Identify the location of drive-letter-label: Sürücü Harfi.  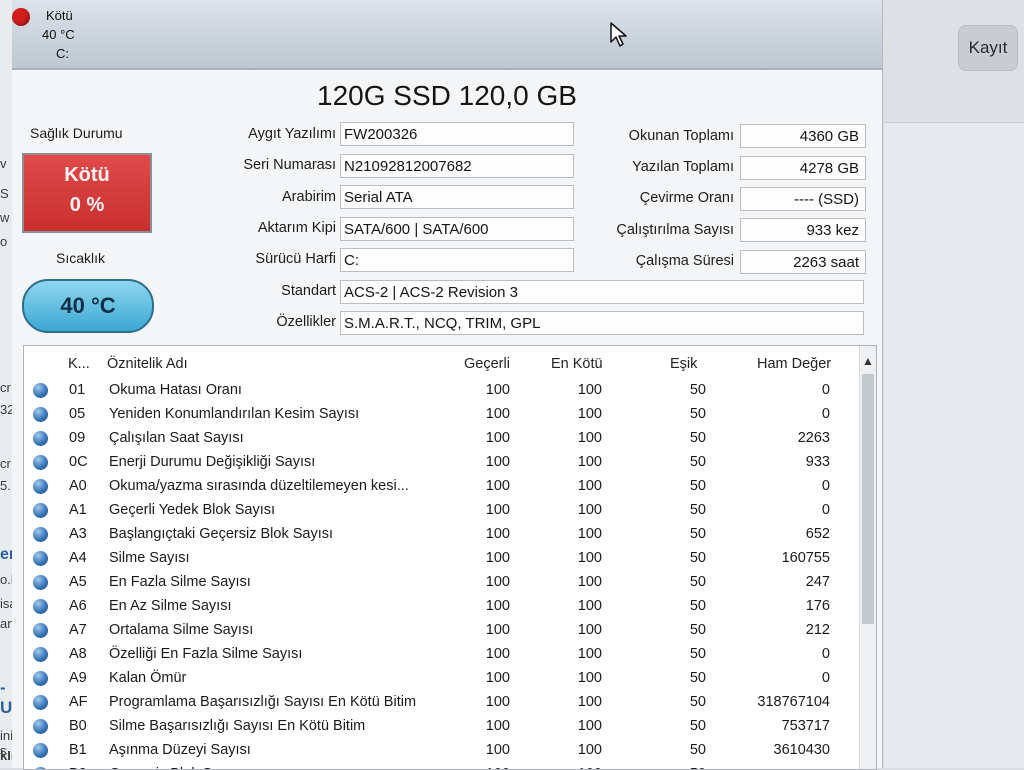
(295, 259).